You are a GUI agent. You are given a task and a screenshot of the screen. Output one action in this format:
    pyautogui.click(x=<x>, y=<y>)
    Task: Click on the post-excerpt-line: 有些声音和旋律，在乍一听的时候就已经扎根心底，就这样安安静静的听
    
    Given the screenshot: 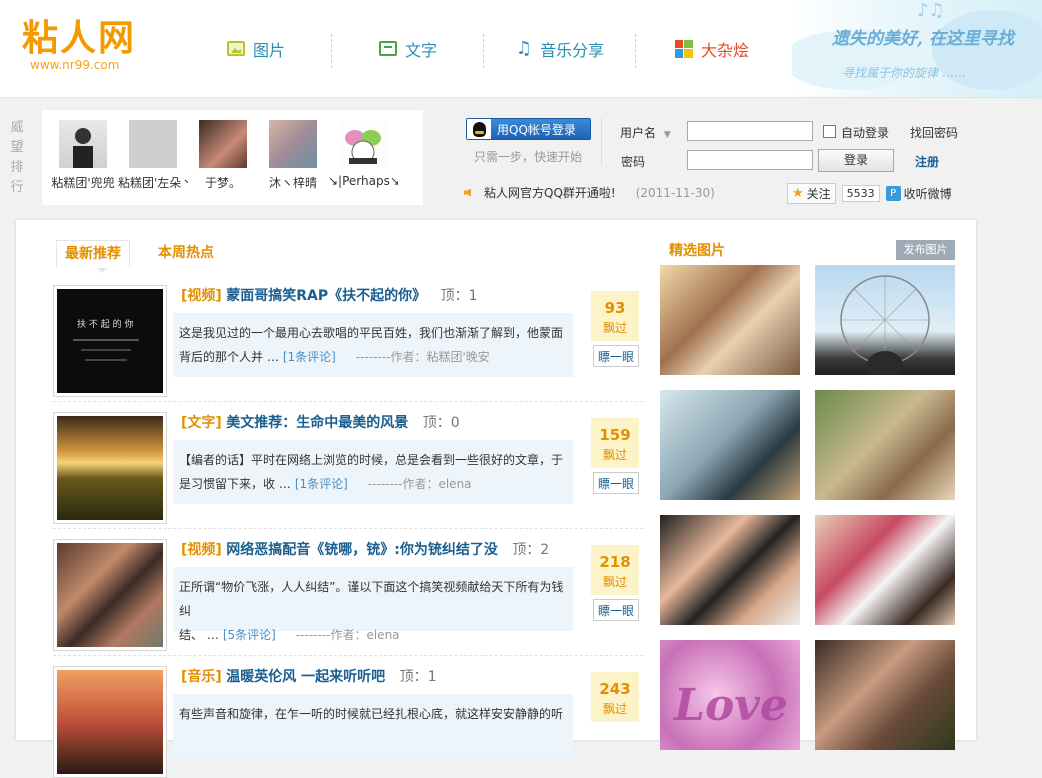 What is the action you would take?
    pyautogui.click(x=371, y=714)
    